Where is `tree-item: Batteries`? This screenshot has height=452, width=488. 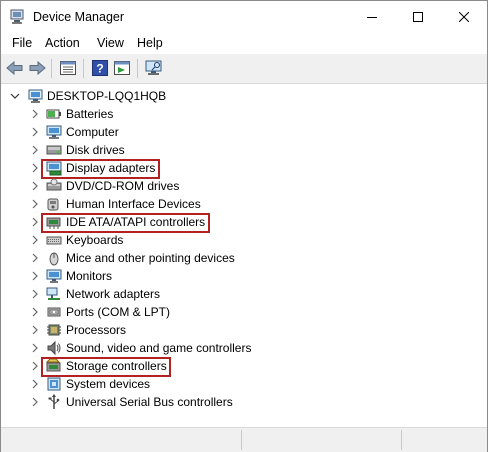
tree-item: Batteries is located at coordinates (244, 114).